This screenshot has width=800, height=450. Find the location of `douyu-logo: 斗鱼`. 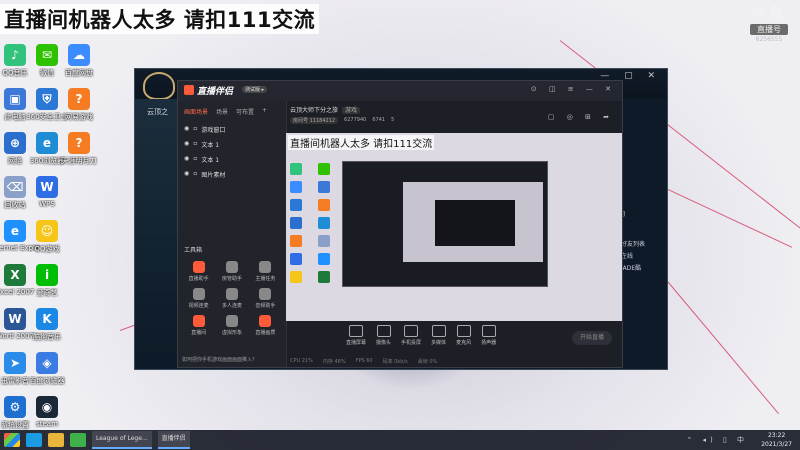

douyu-logo: 斗鱼 is located at coordinates (768, 13).